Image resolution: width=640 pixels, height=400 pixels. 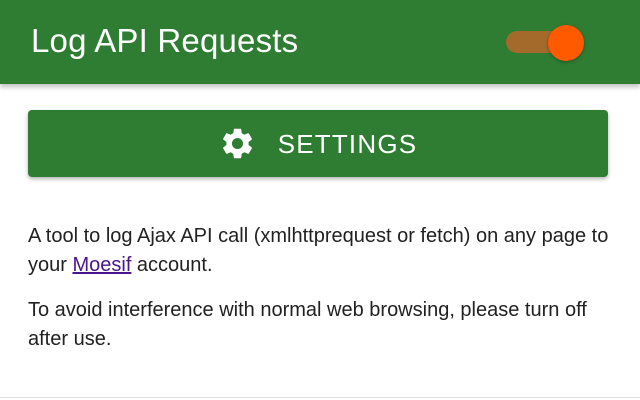 What do you see at coordinates (165, 40) in the screenshot?
I see `page-title: Log API Requests` at bounding box center [165, 40].